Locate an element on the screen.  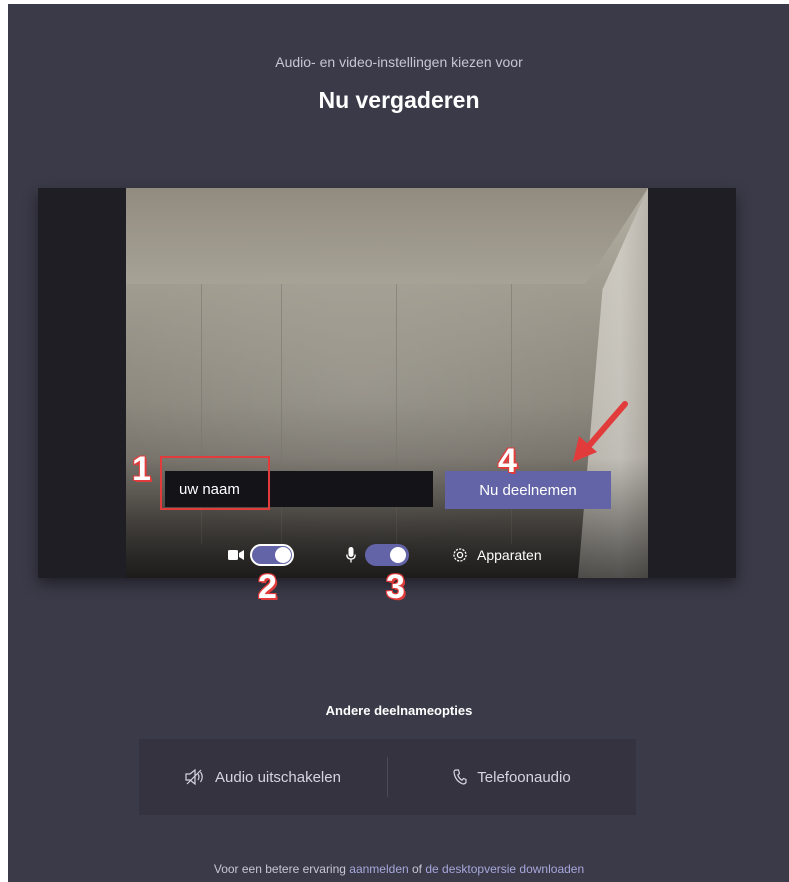
gear-icon is located at coordinates (460, 555).